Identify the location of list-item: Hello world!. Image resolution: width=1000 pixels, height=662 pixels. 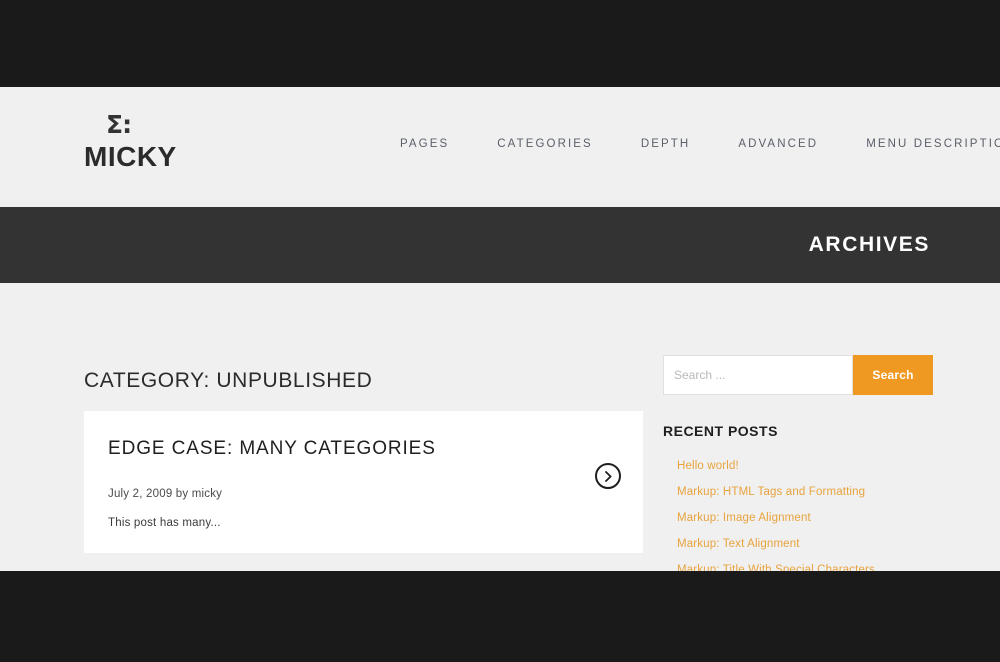
(805, 465).